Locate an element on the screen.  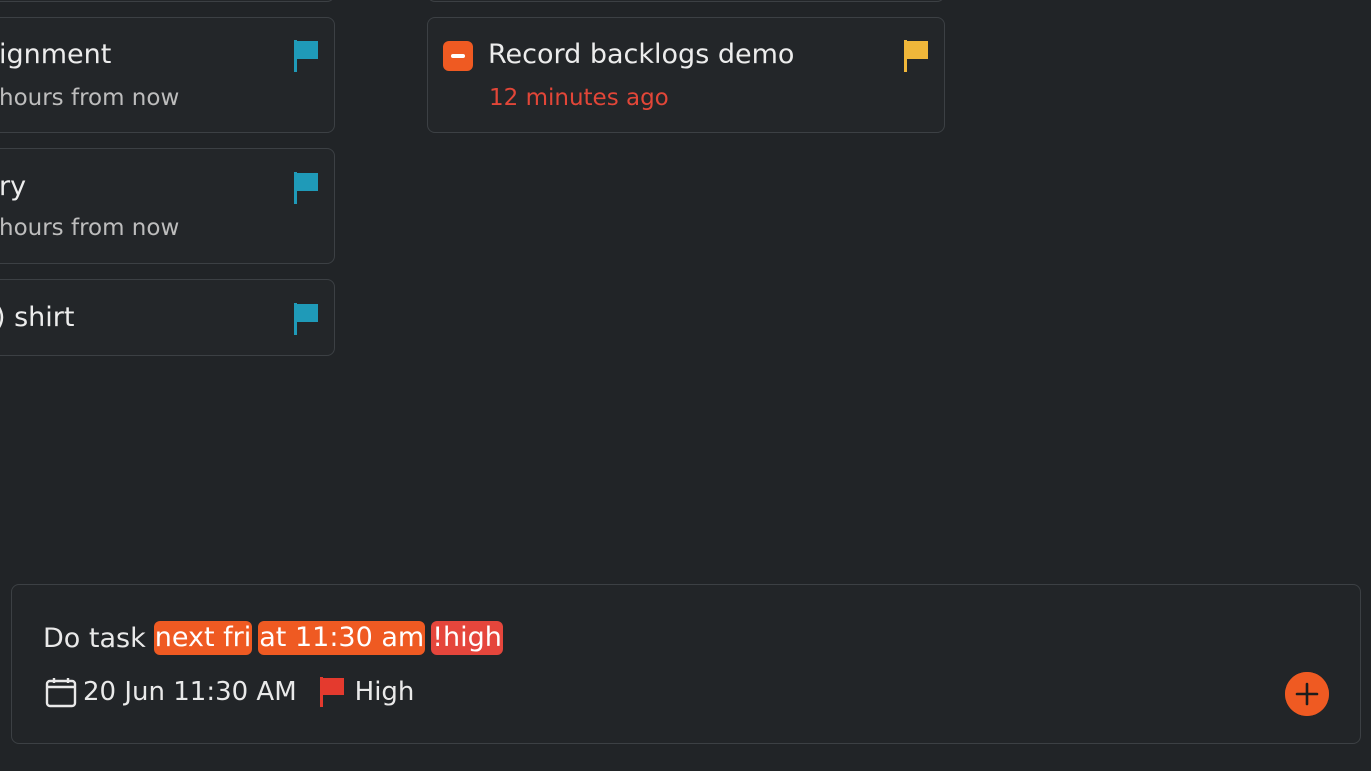
plus-circle-icon is located at coordinates (1307, 694).